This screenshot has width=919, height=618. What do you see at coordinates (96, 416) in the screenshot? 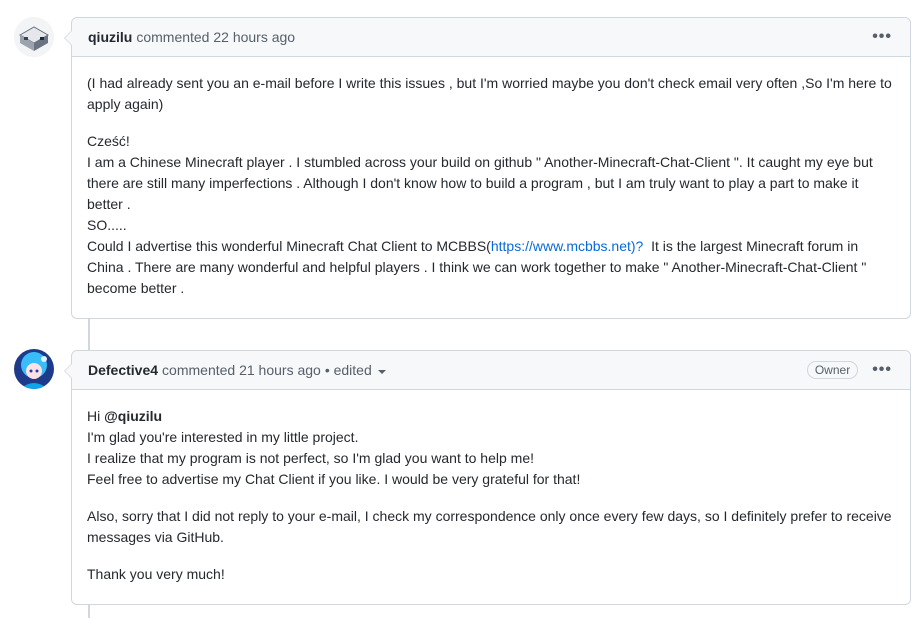
I see `greeting: Hi` at bounding box center [96, 416].